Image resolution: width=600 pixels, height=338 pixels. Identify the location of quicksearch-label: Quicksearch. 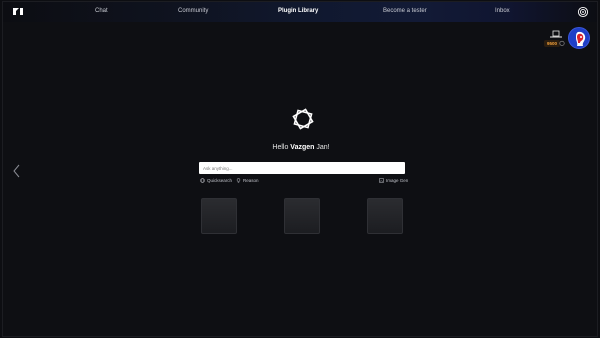
(220, 180).